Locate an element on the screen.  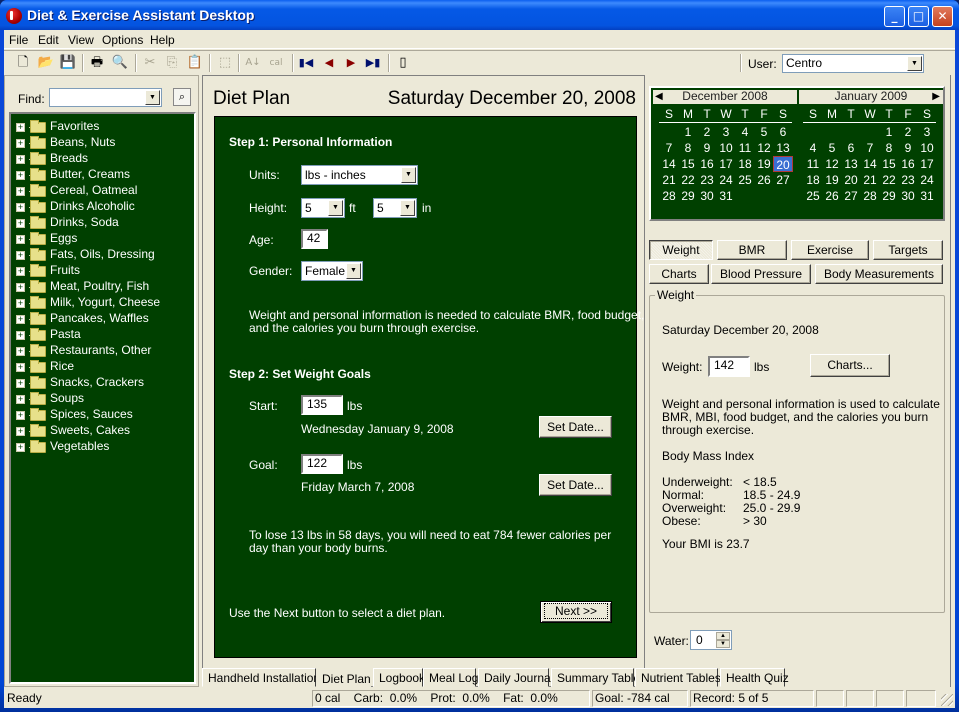
find-button: ⌕ is located at coordinates (182, 97).